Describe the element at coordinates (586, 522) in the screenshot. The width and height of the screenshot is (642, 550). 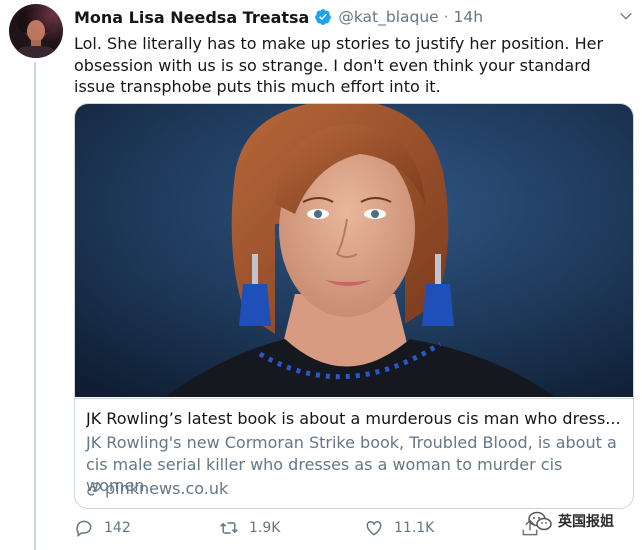
I see `watermark-text: 英国报姐` at that location.